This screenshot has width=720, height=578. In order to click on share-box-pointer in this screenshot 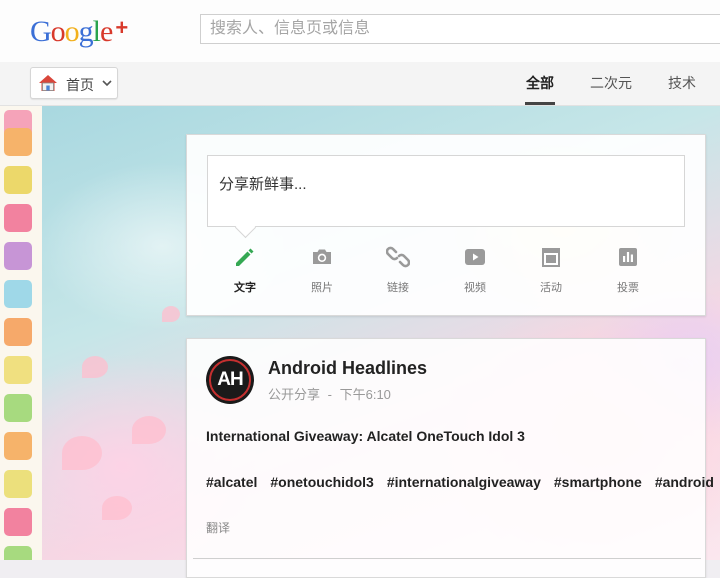, I will do `click(245, 227)`.